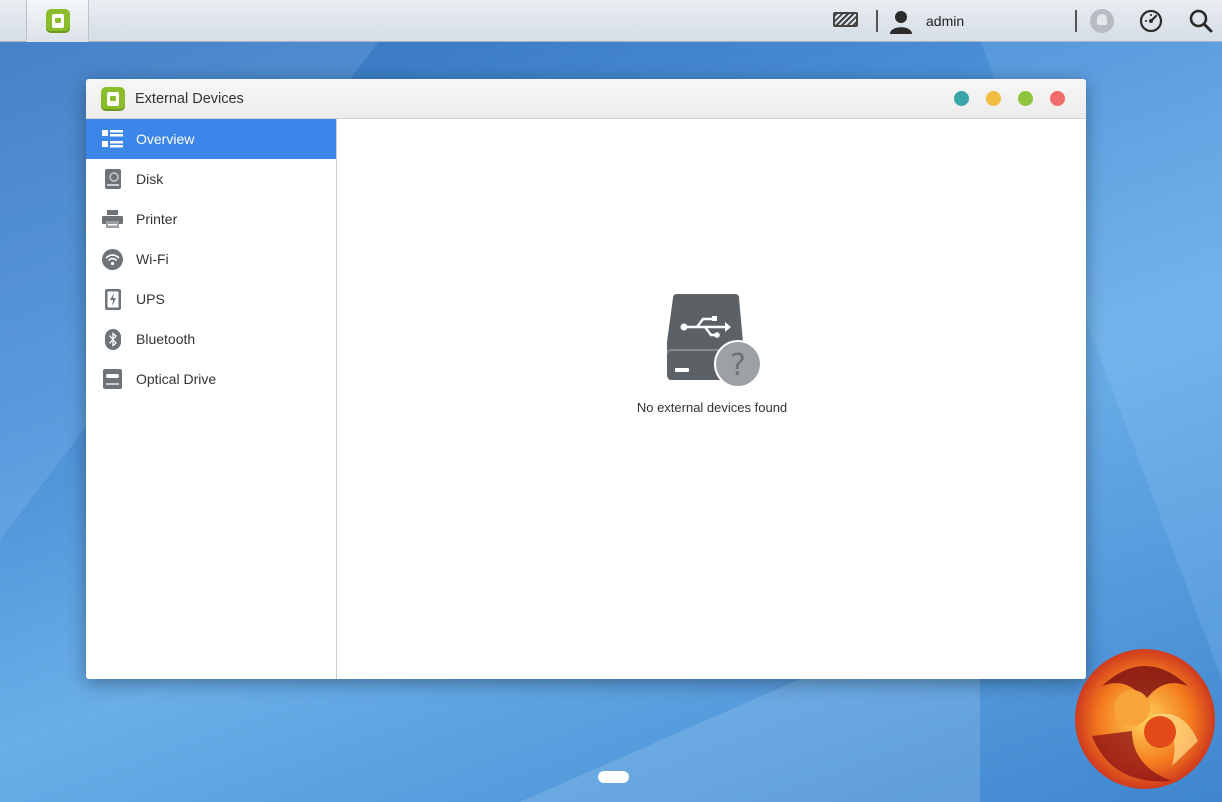 The image size is (1222, 802). Describe the element at coordinates (712, 407) in the screenshot. I see `empty-state-message: No external devices found` at that location.